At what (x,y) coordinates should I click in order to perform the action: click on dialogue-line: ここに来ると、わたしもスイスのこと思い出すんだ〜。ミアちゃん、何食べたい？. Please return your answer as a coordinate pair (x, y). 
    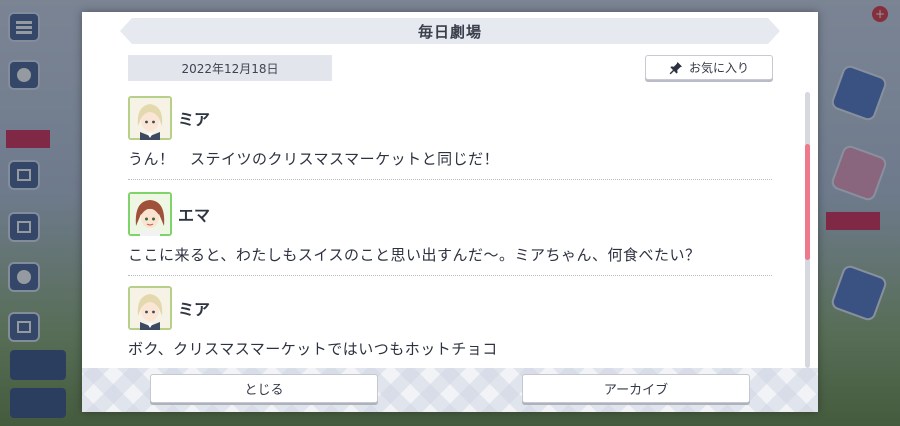
    Looking at the image, I should click on (414, 255).